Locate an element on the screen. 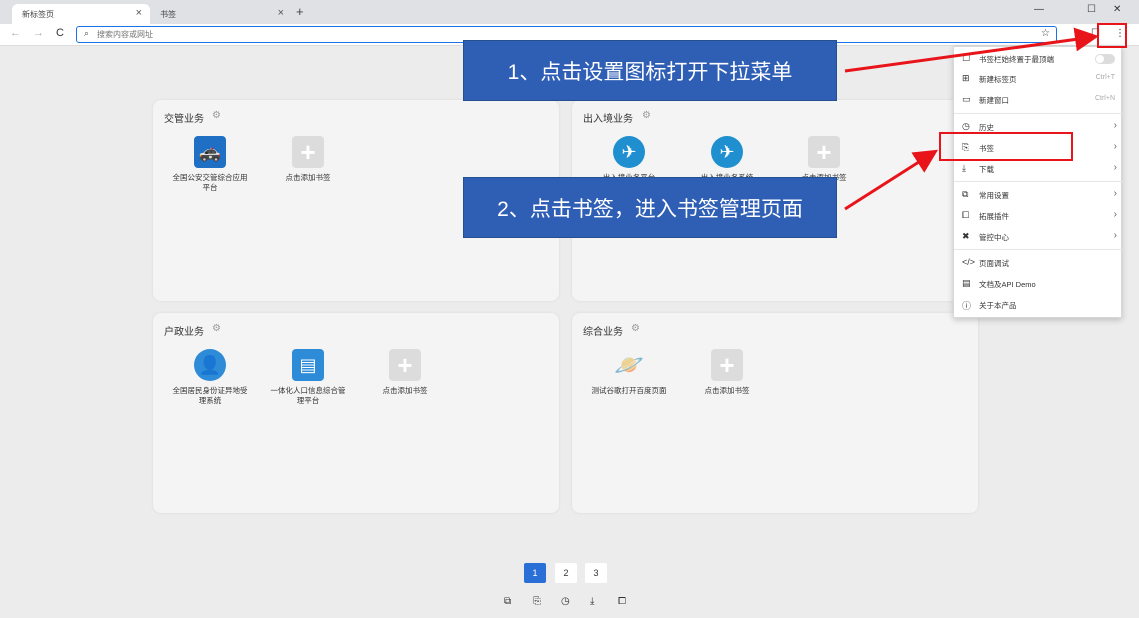  arrow-to-bookmarks is located at coordinates (891, 180).